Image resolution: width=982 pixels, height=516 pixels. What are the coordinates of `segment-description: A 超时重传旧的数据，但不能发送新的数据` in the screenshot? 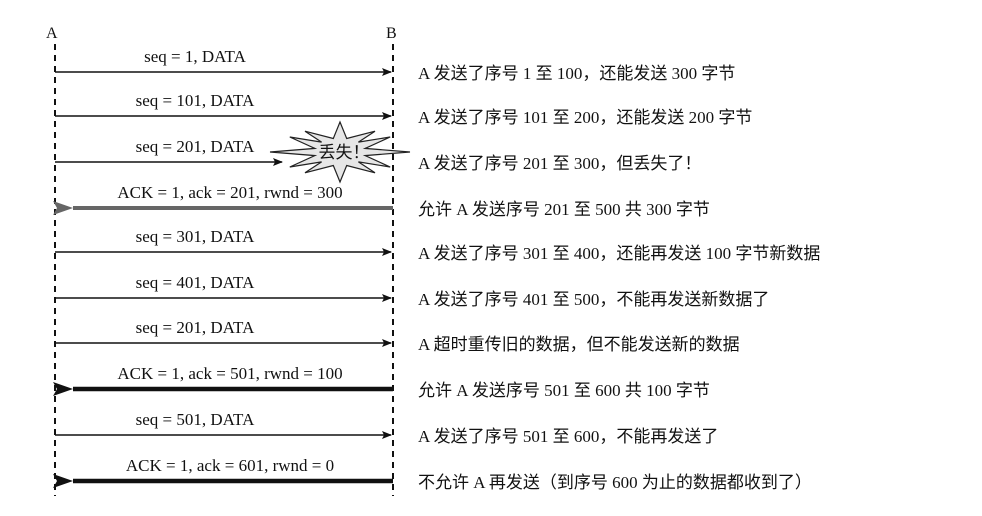 It's located at (579, 344).